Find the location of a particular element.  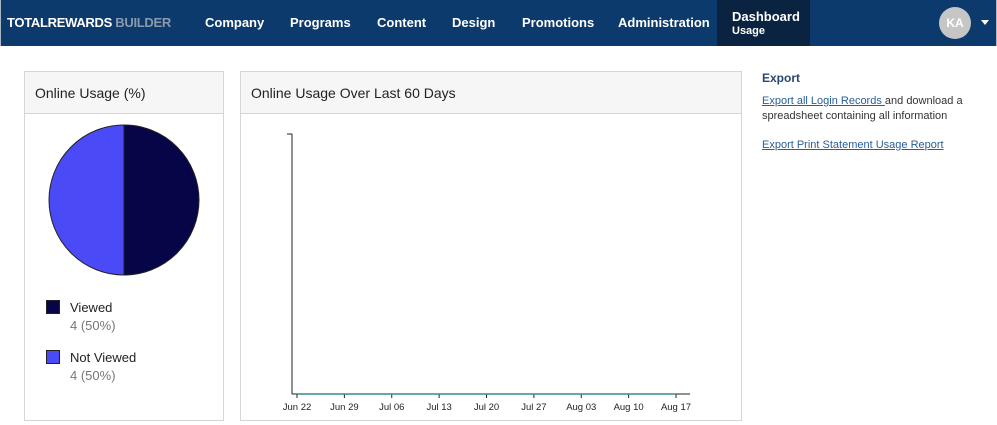

nav-administration: Administration is located at coordinates (664, 22).